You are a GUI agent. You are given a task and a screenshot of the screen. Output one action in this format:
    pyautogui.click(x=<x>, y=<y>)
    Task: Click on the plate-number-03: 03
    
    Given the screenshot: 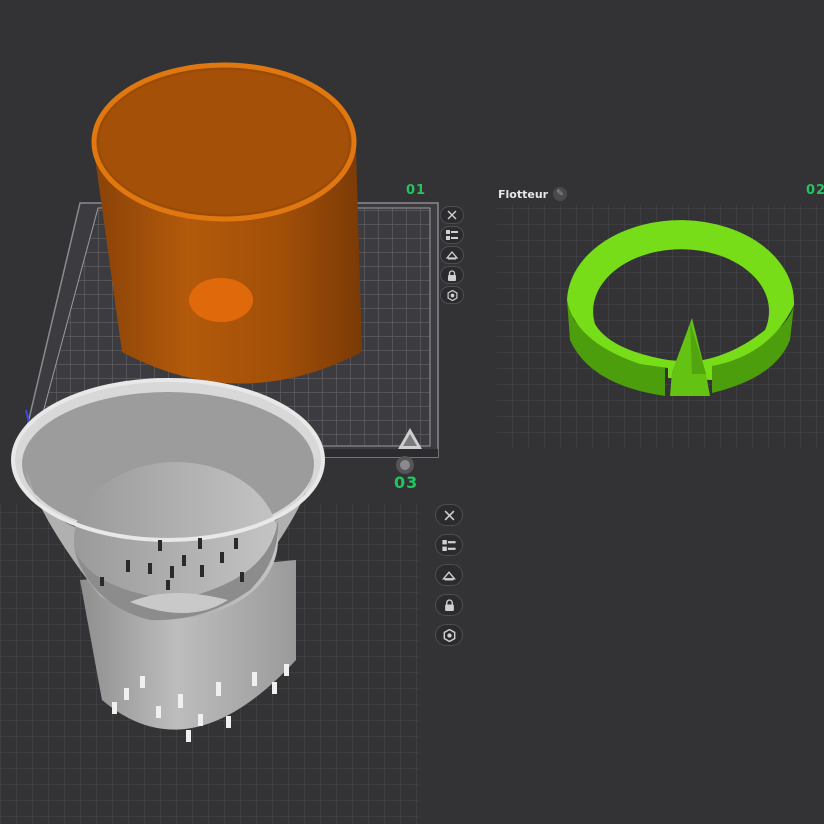 What is the action you would take?
    pyautogui.click(x=406, y=482)
    